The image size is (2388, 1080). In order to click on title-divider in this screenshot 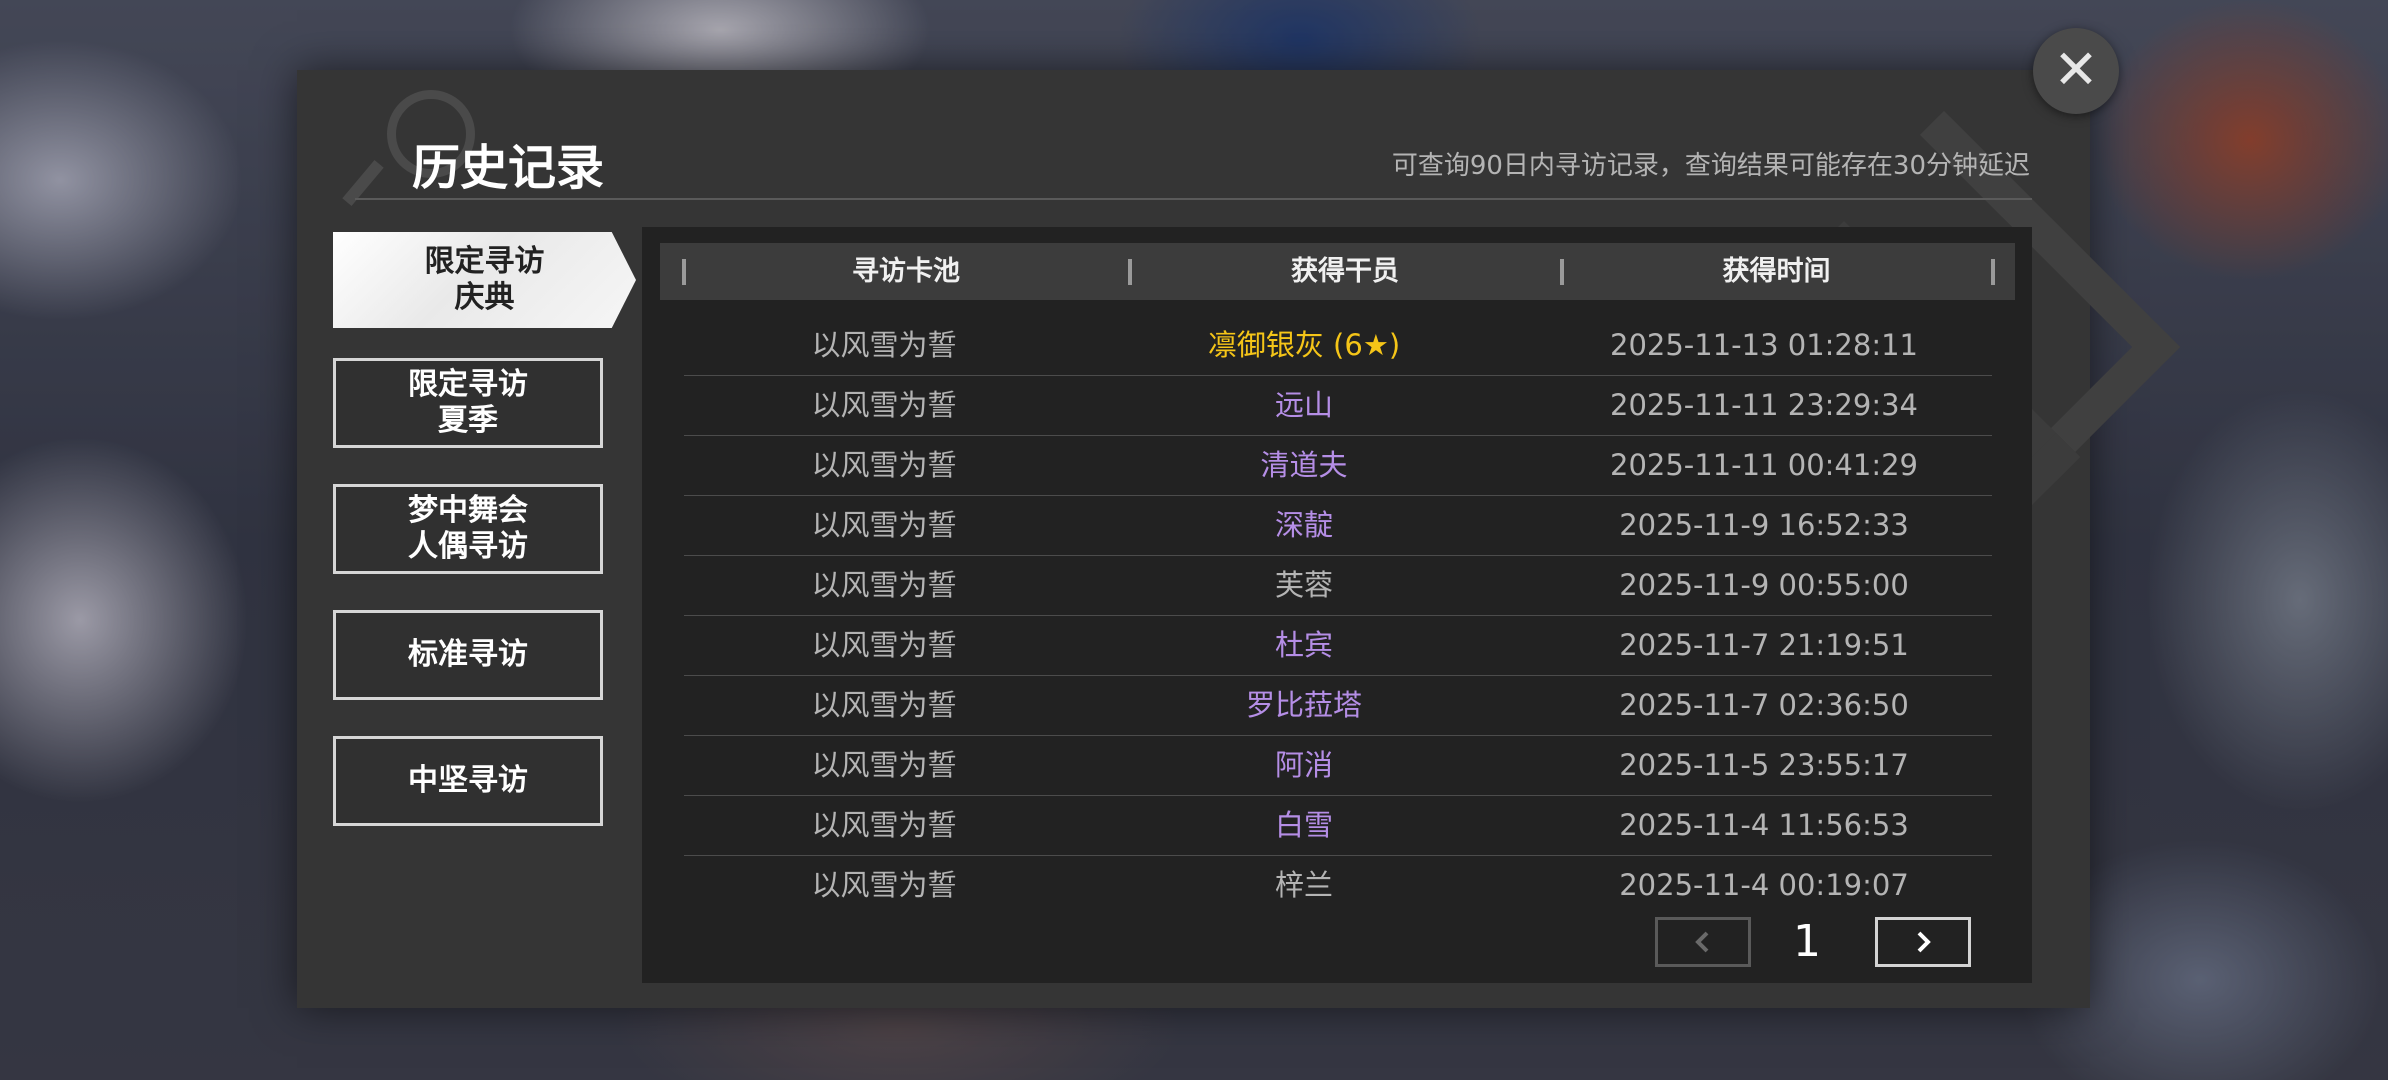, I will do `click(1193, 199)`.